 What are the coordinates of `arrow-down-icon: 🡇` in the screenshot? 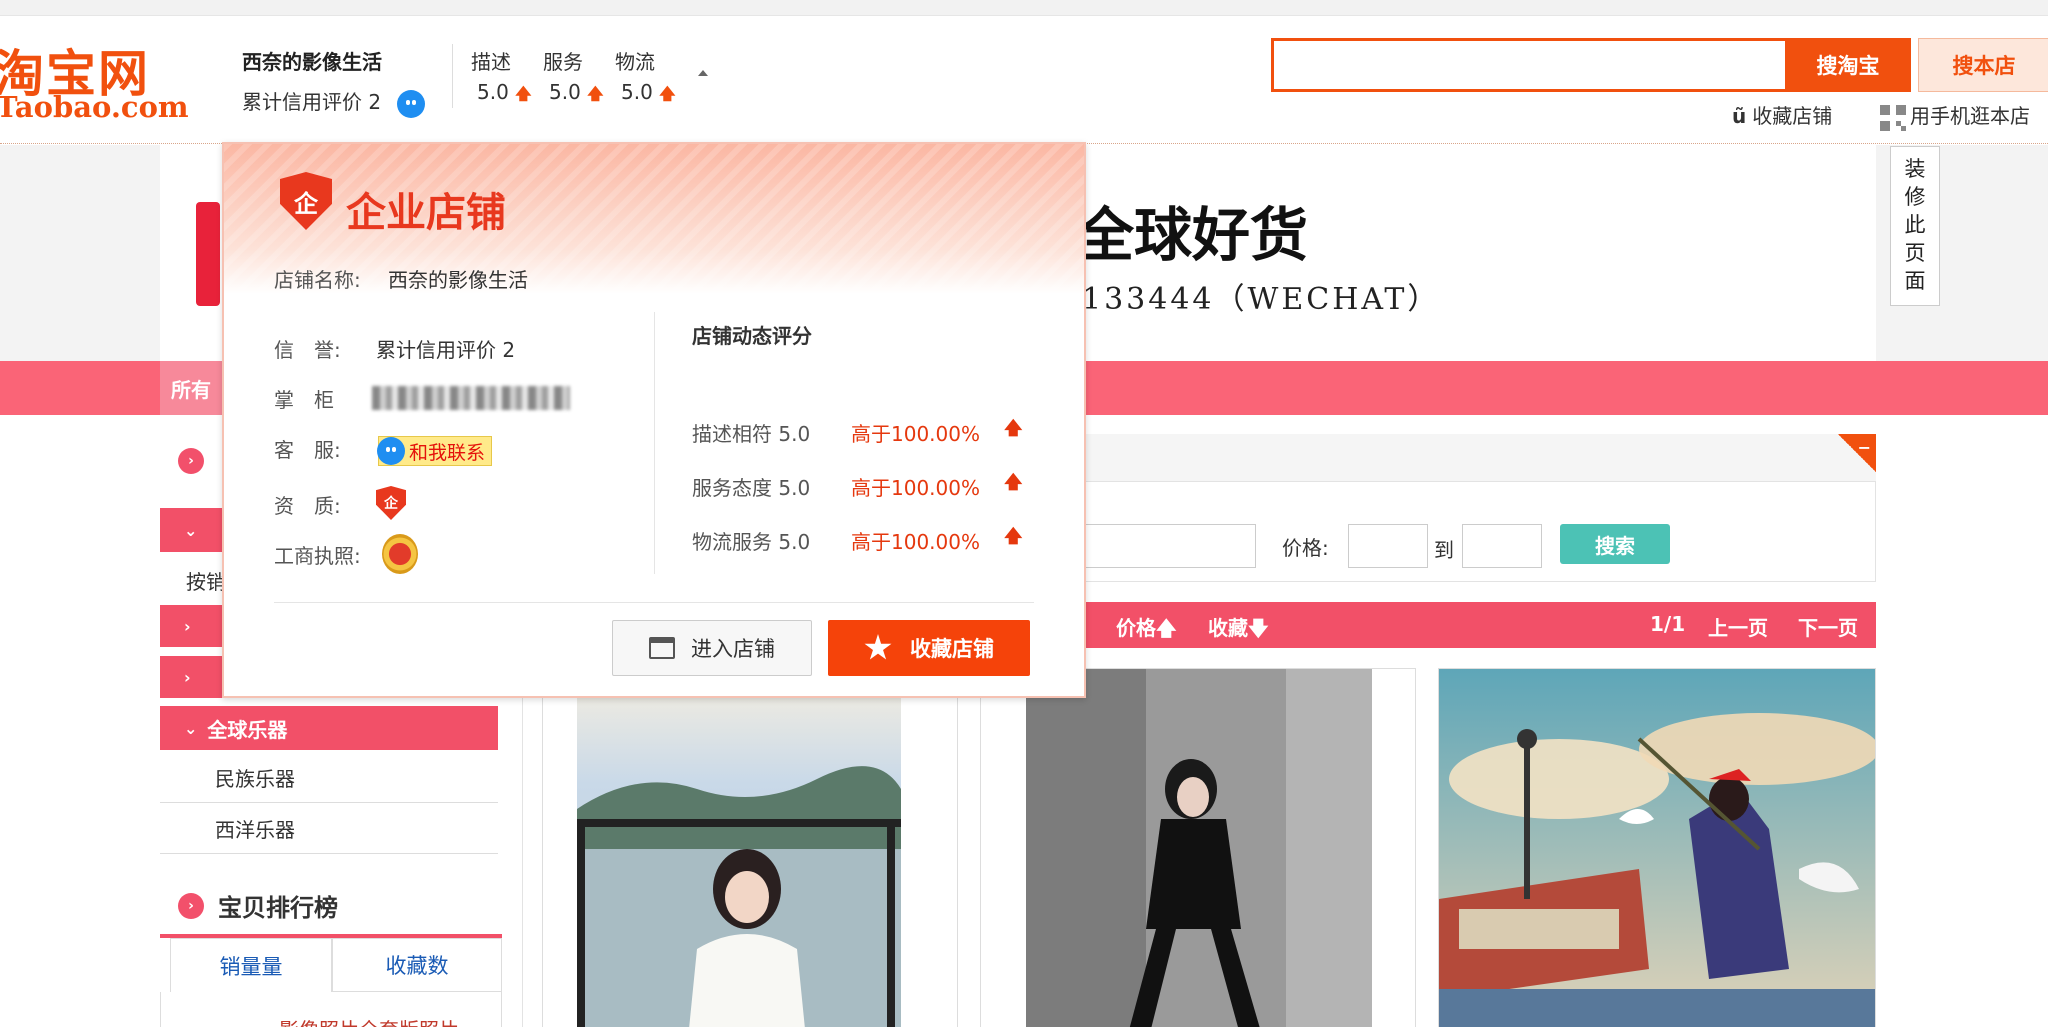 It's located at (1258, 628).